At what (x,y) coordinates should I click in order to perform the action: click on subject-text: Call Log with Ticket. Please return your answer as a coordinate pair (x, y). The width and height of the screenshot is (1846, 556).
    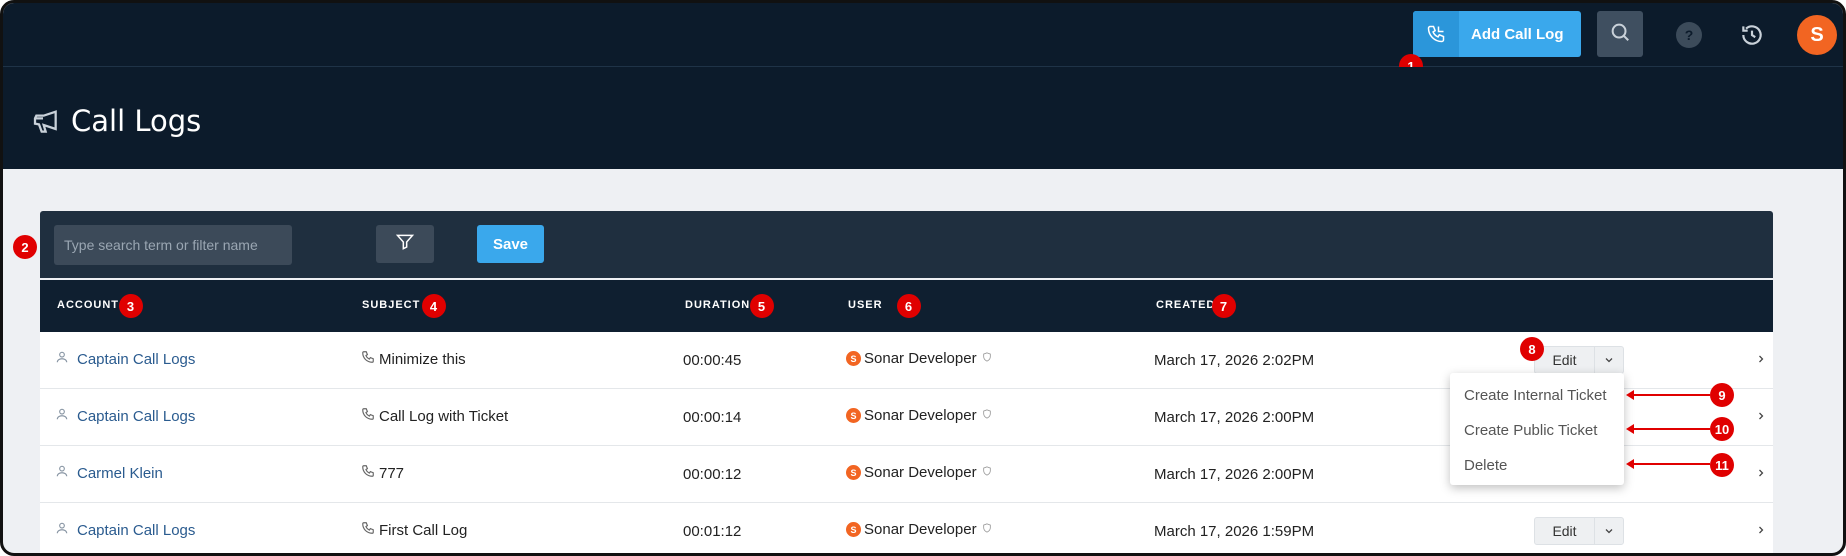
    Looking at the image, I should click on (444, 416).